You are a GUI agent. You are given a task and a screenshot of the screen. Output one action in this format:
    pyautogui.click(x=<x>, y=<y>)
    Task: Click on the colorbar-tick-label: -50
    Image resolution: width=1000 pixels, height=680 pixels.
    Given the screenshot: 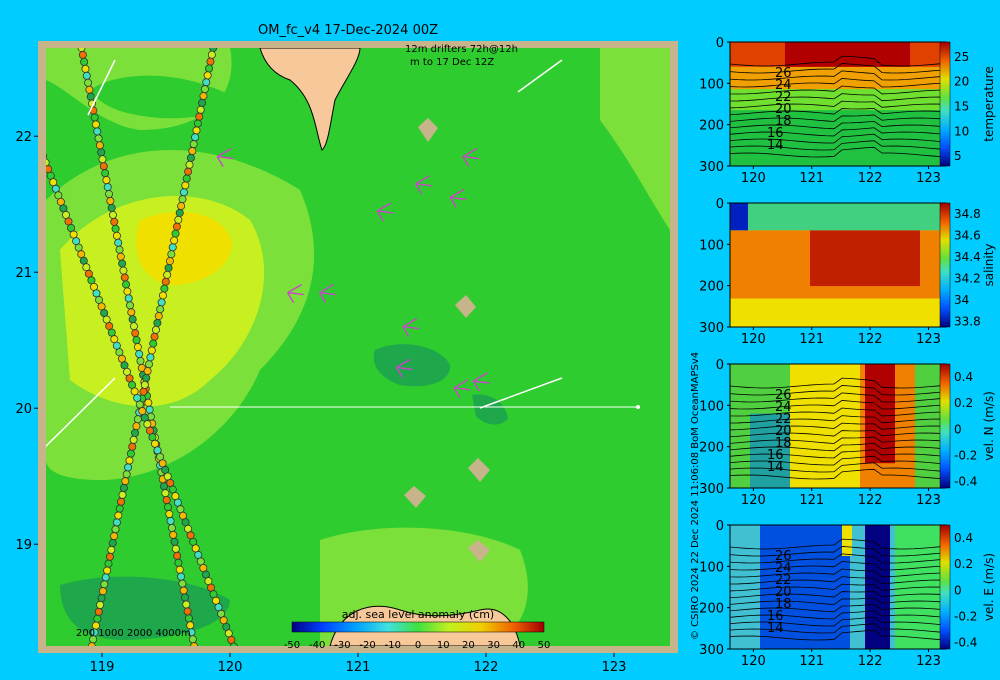 What is the action you would take?
    pyautogui.click(x=292, y=645)
    